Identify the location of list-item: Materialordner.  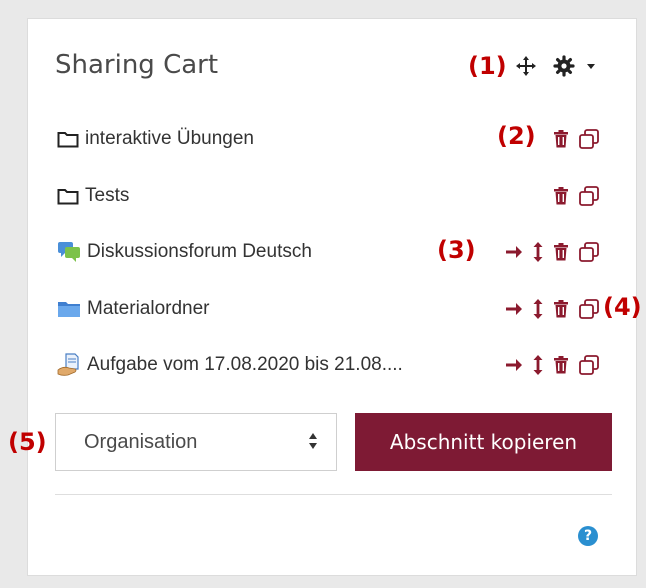
(335, 309).